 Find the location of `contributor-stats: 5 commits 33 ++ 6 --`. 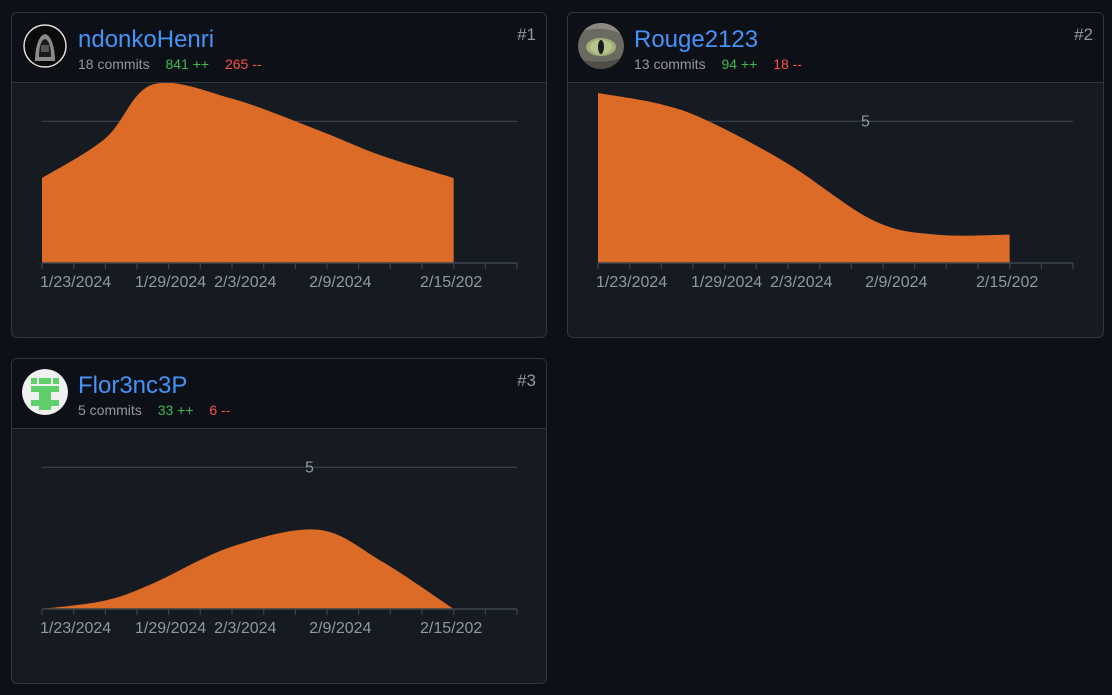

contributor-stats: 5 commits 33 ++ 6 -- is located at coordinates (154, 410).